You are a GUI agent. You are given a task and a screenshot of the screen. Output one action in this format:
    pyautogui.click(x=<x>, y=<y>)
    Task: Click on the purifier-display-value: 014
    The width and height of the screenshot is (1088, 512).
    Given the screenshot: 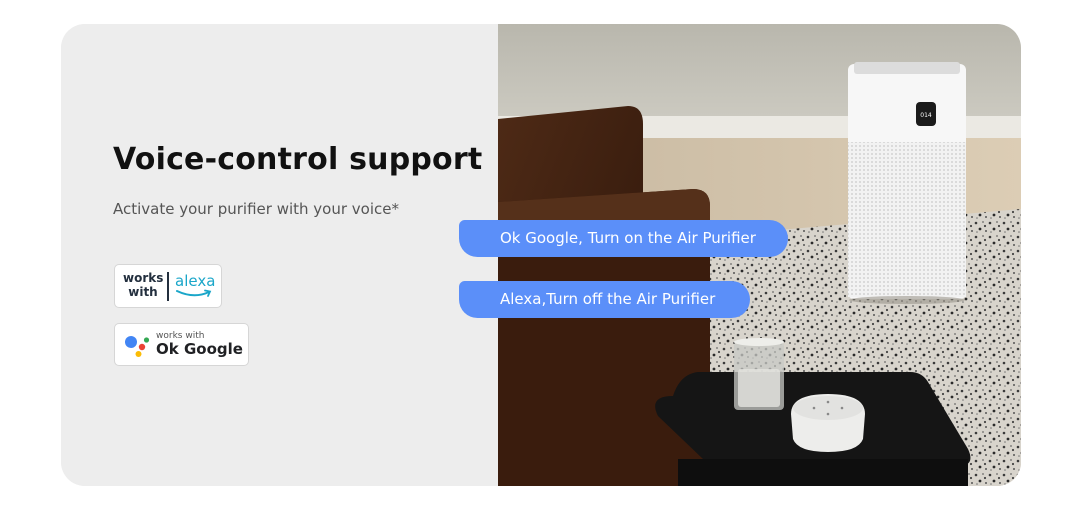 What is the action you would take?
    pyautogui.click(x=926, y=115)
    